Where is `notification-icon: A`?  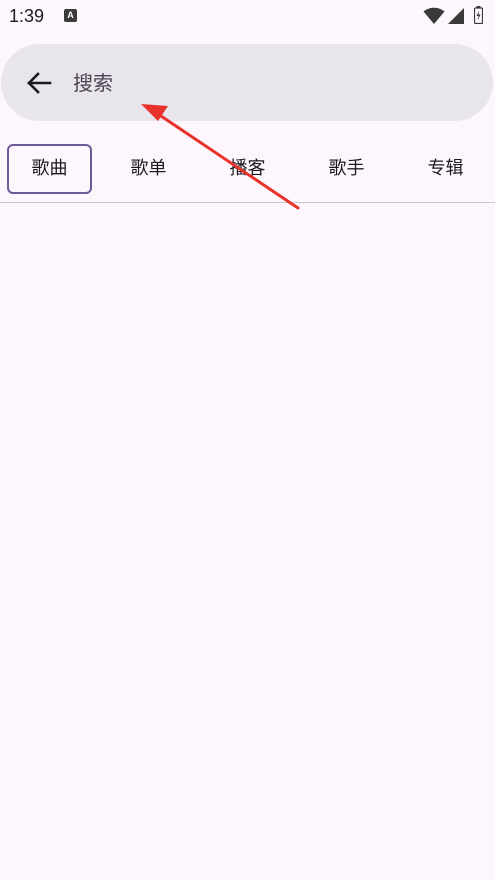
notification-icon: A is located at coordinates (70, 15).